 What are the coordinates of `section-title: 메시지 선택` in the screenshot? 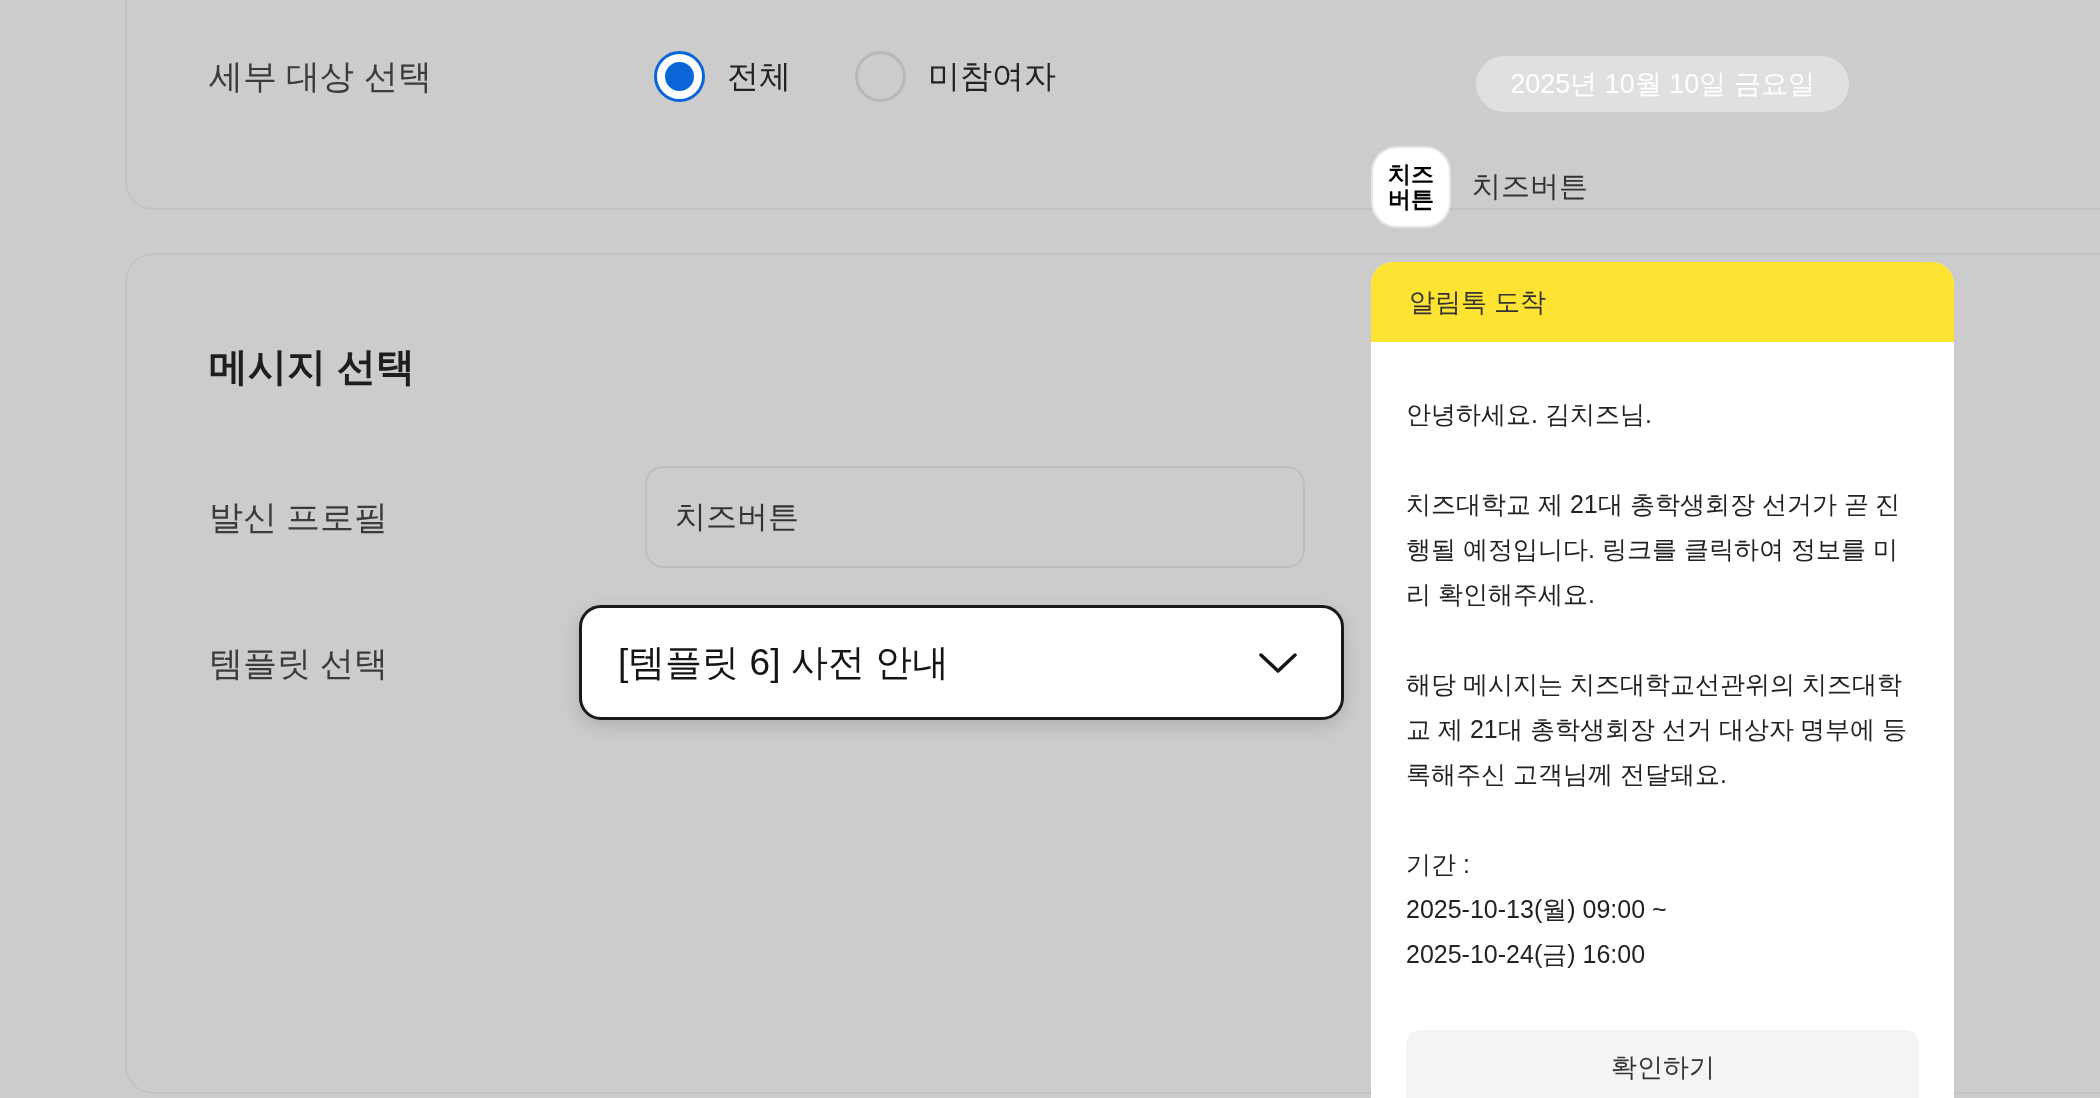 It's located at (312, 367).